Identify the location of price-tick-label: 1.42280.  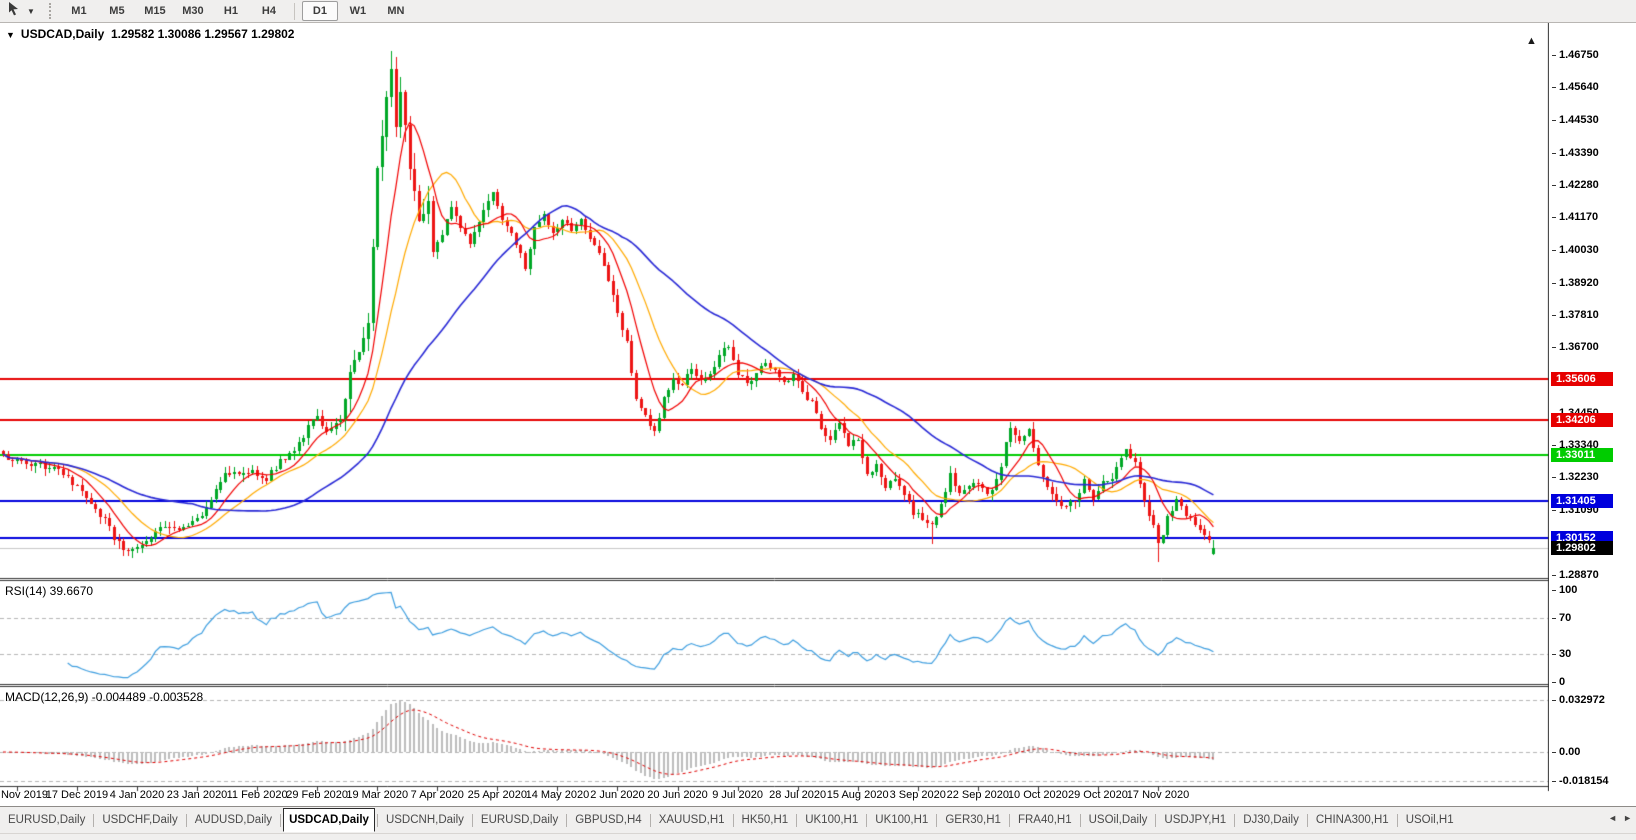
(1575, 185).